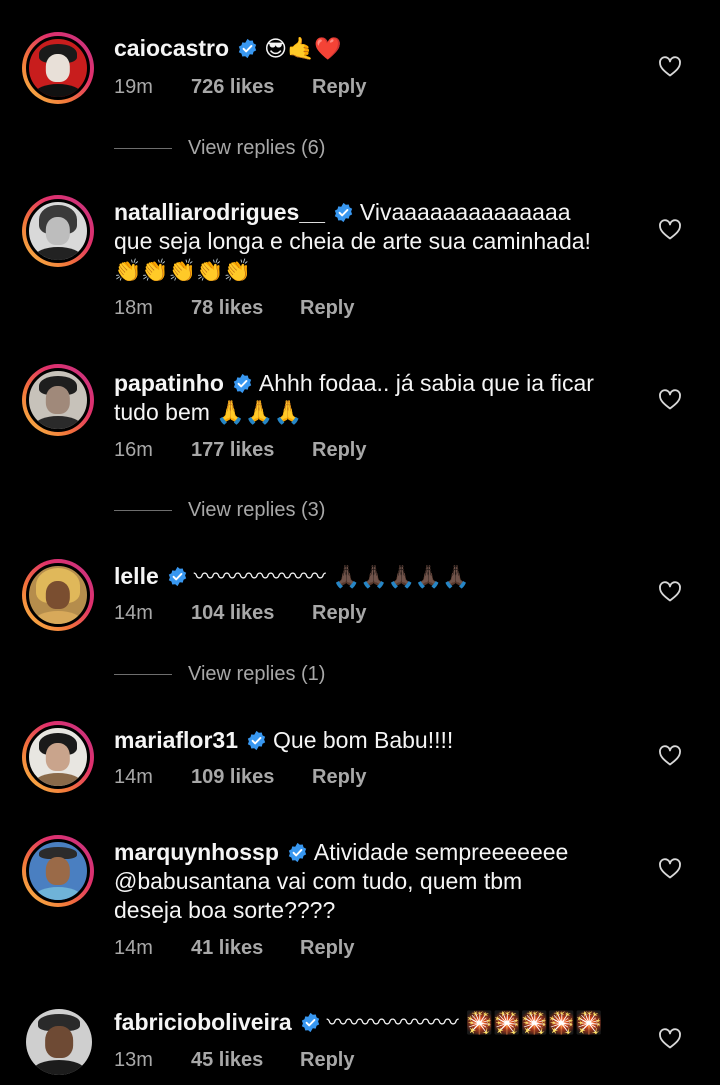 The height and width of the screenshot is (1085, 720). I want to click on likes-count: 109 likes, so click(251, 777).